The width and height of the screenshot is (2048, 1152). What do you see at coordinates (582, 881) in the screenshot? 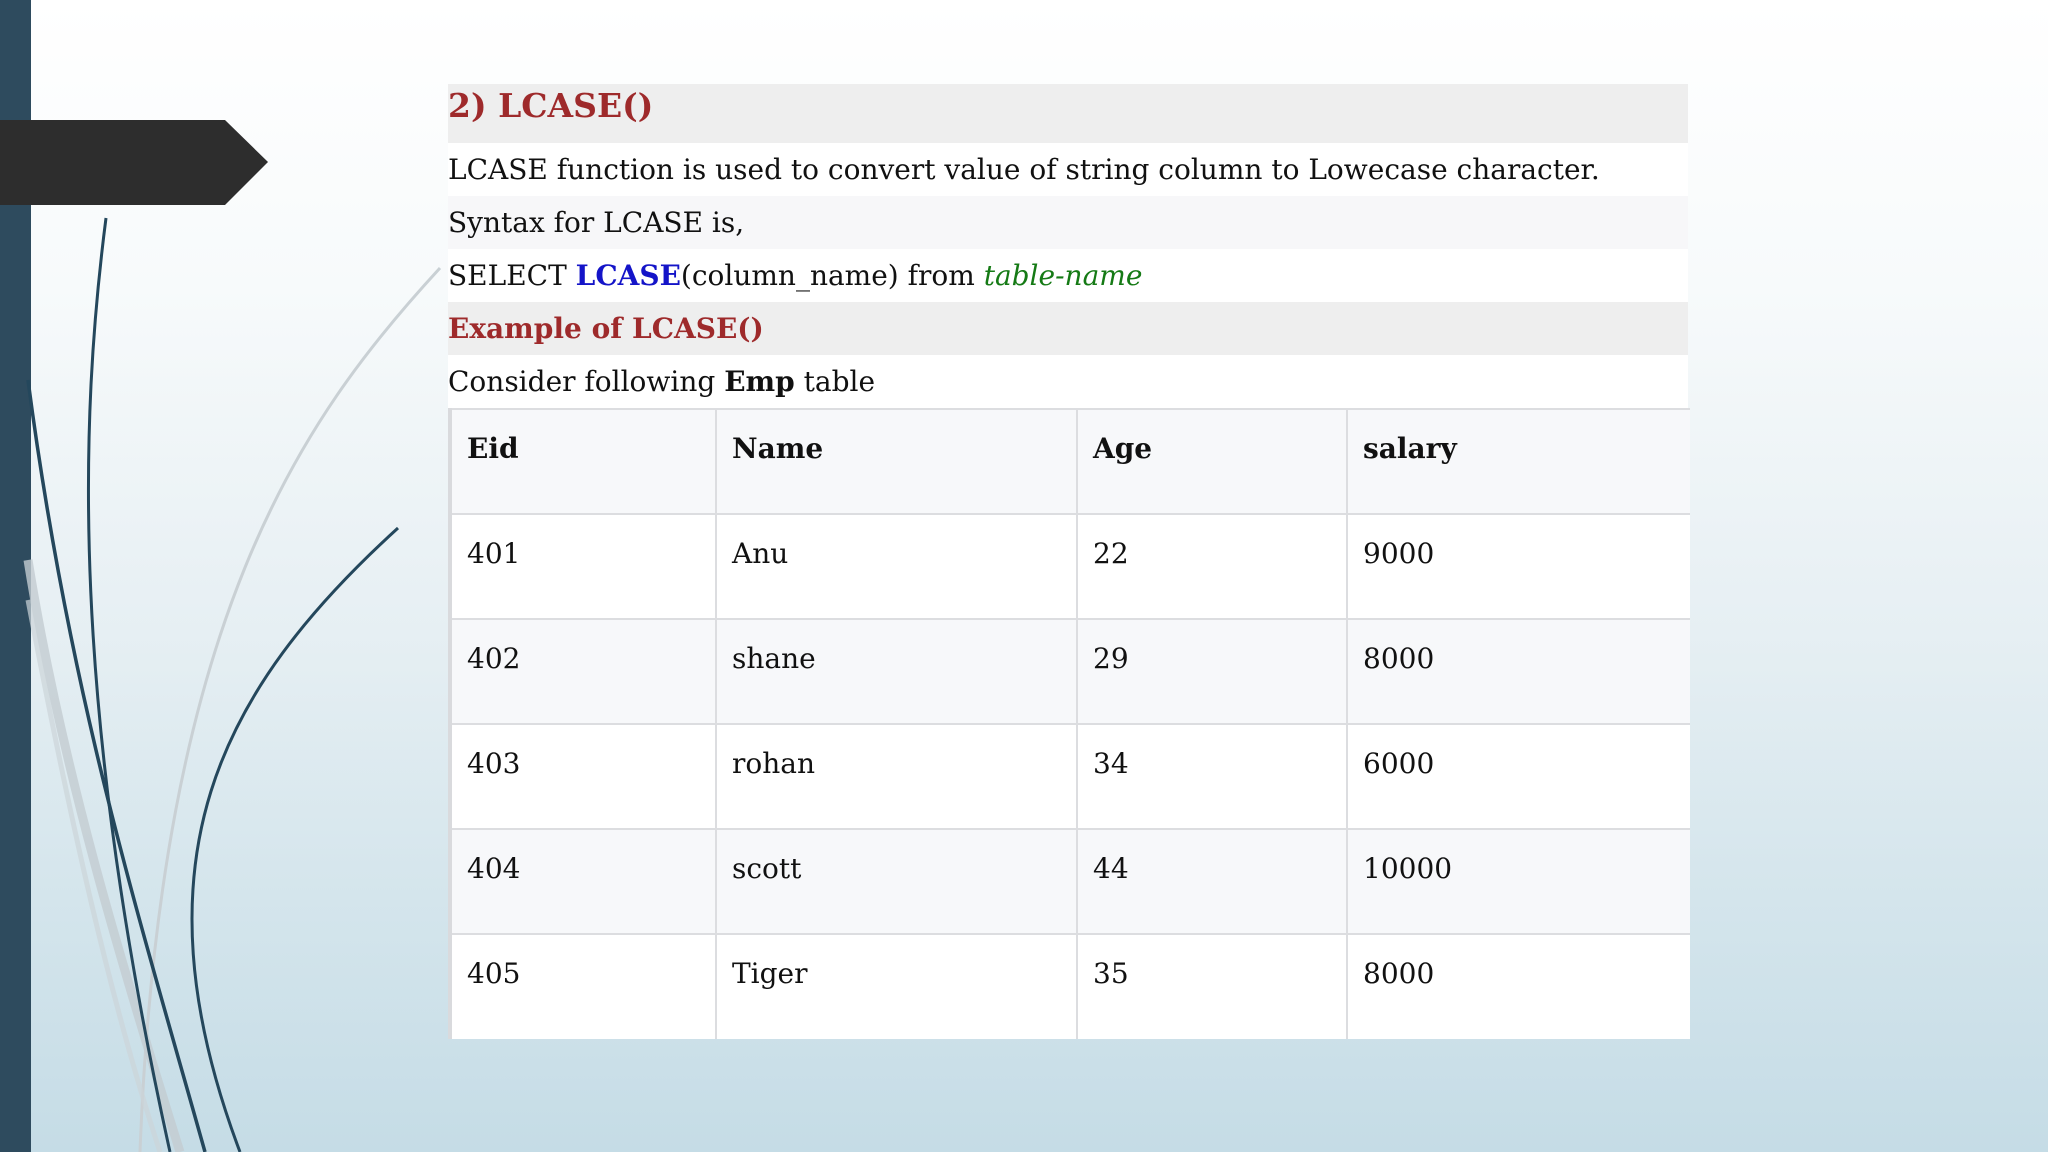
I see `cell-eid: 404` at bounding box center [582, 881].